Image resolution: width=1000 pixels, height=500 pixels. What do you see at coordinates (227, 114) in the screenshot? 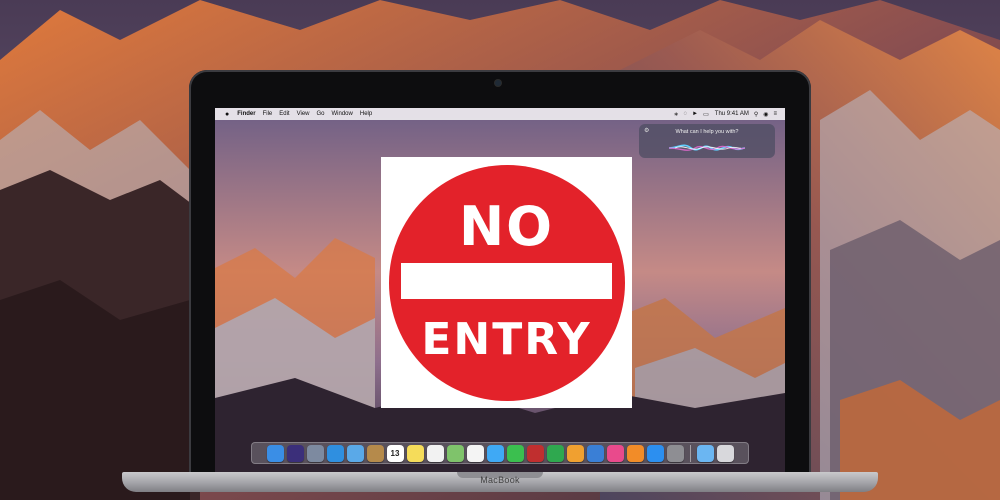
I see `apple-logo-icon: ●` at bounding box center [227, 114].